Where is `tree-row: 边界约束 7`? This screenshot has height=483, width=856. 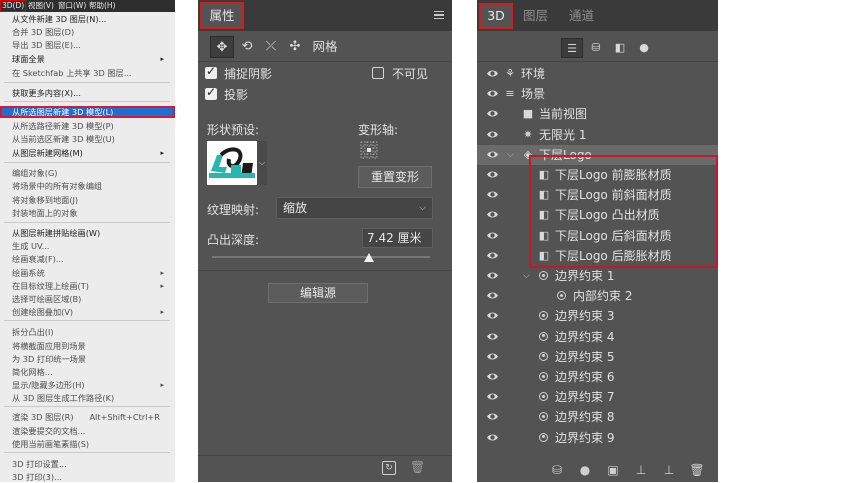
tree-row: 边界约束 7 is located at coordinates (597, 397).